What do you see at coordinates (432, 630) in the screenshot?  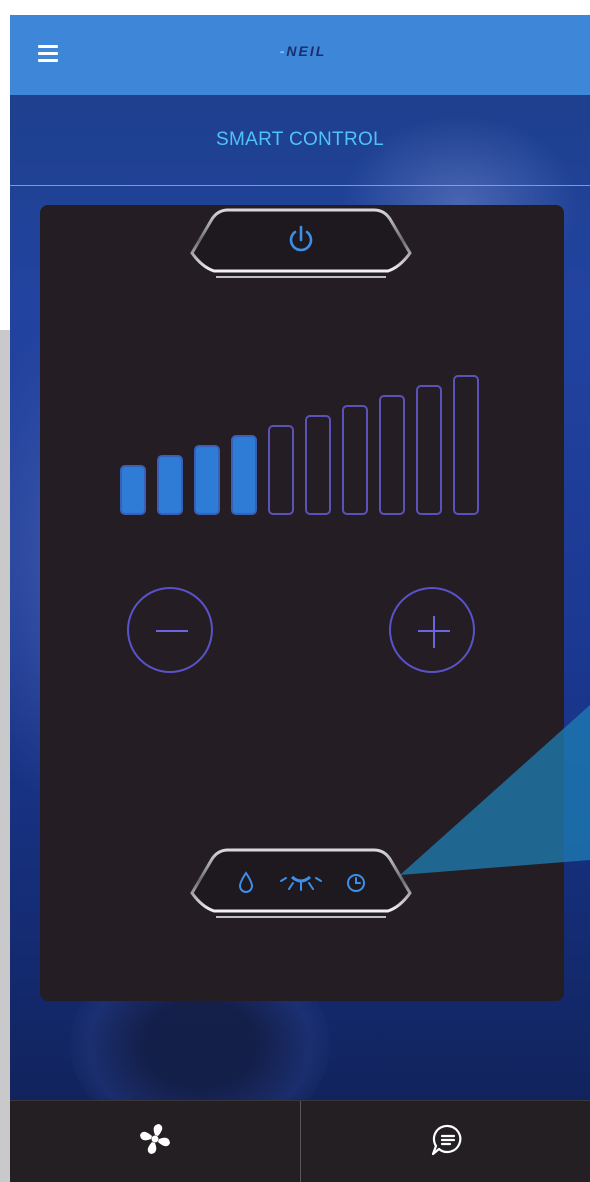 I see `increase-button` at bounding box center [432, 630].